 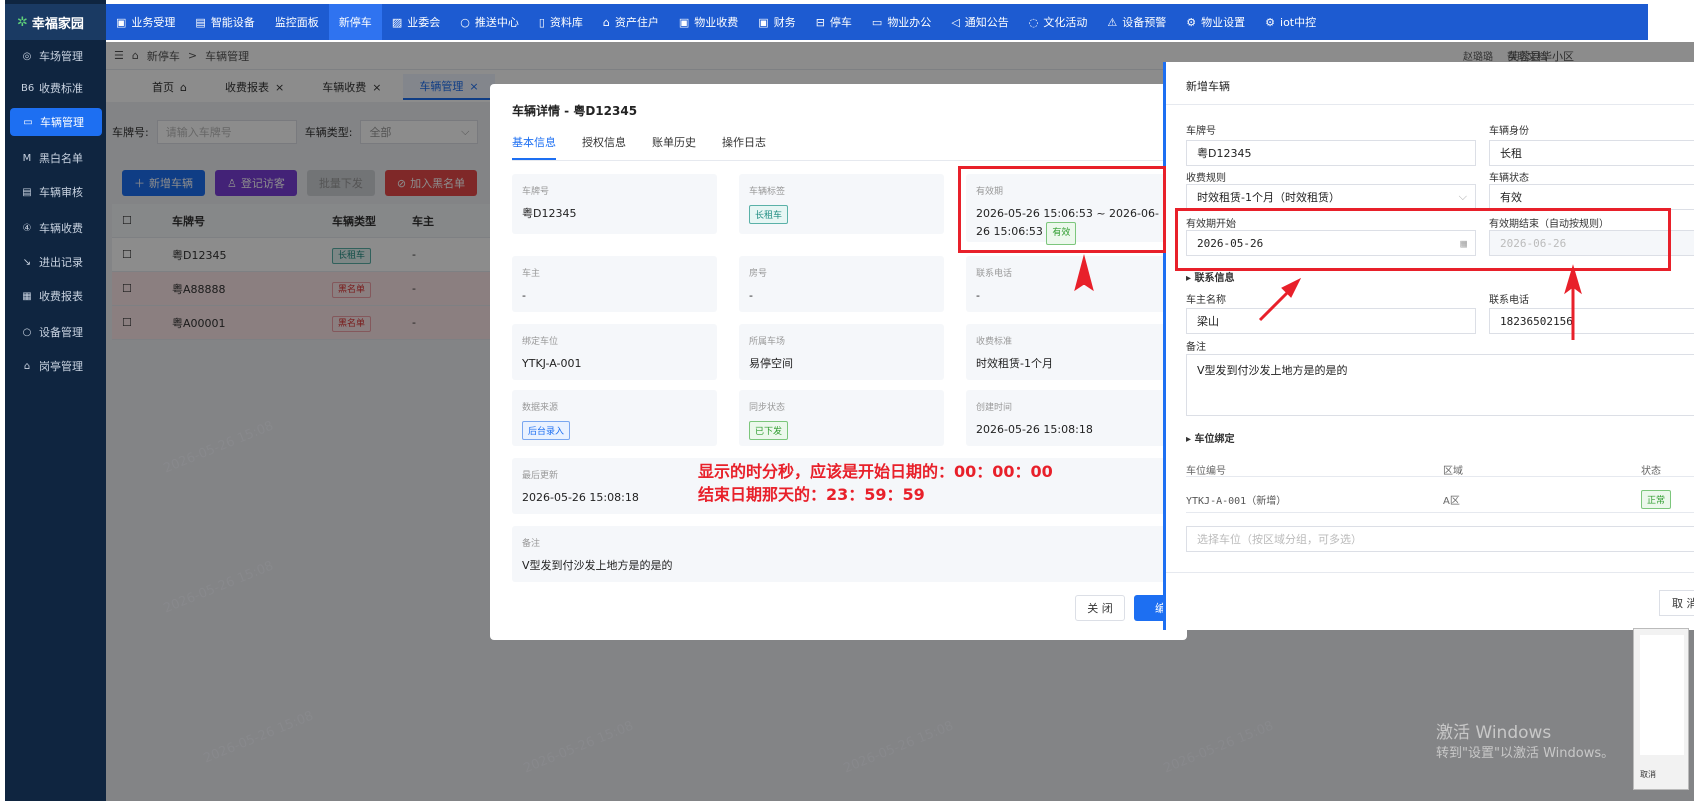 What do you see at coordinates (1494, 733) in the screenshot?
I see `windows-activation-title: 激活 Windows` at bounding box center [1494, 733].